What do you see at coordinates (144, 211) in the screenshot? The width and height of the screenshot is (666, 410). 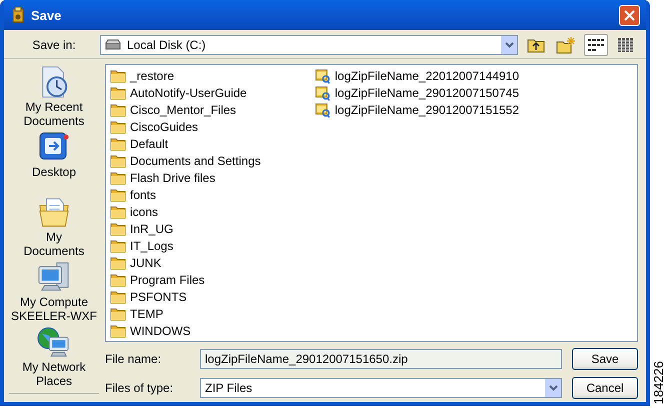 I see `folder-name: icons` at bounding box center [144, 211].